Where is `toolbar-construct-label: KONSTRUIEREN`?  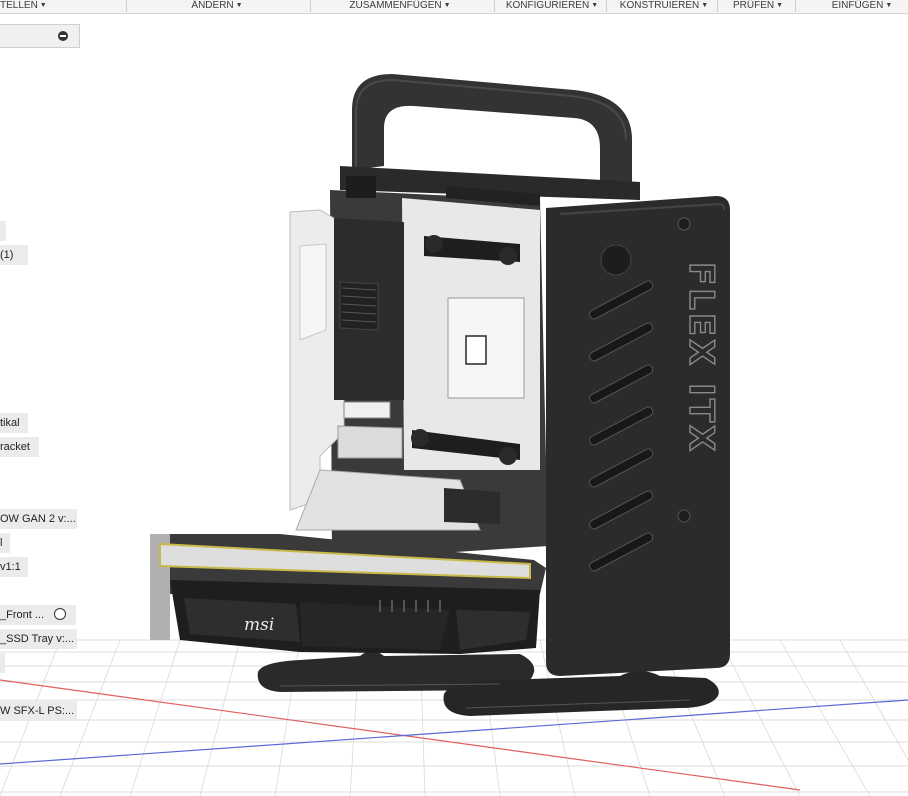 toolbar-construct-label: KONSTRUIEREN is located at coordinates (659, 5).